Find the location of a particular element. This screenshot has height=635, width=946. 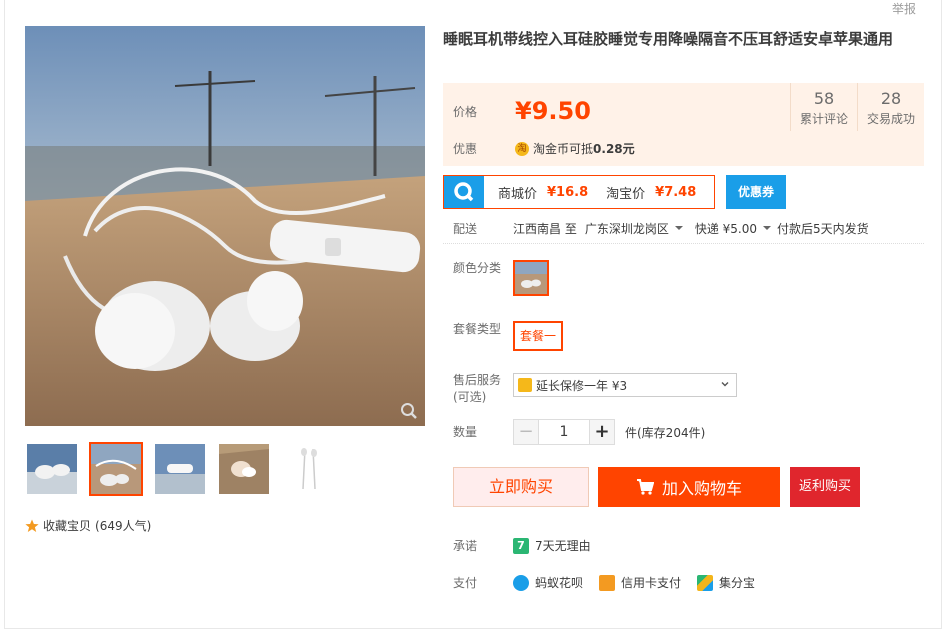

sales-stats: 58 累计评论 28 交易成功 is located at coordinates (857, 107).